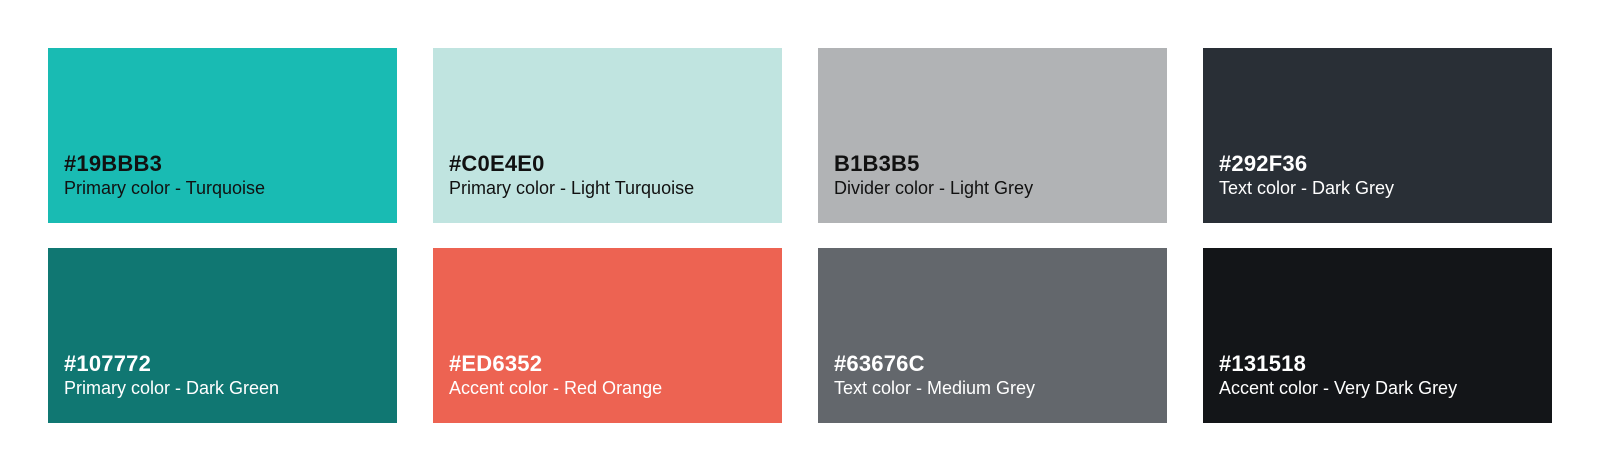  I want to click on swatch-dark-green: #107772 Primary color - Dark Green, so click(222, 335).